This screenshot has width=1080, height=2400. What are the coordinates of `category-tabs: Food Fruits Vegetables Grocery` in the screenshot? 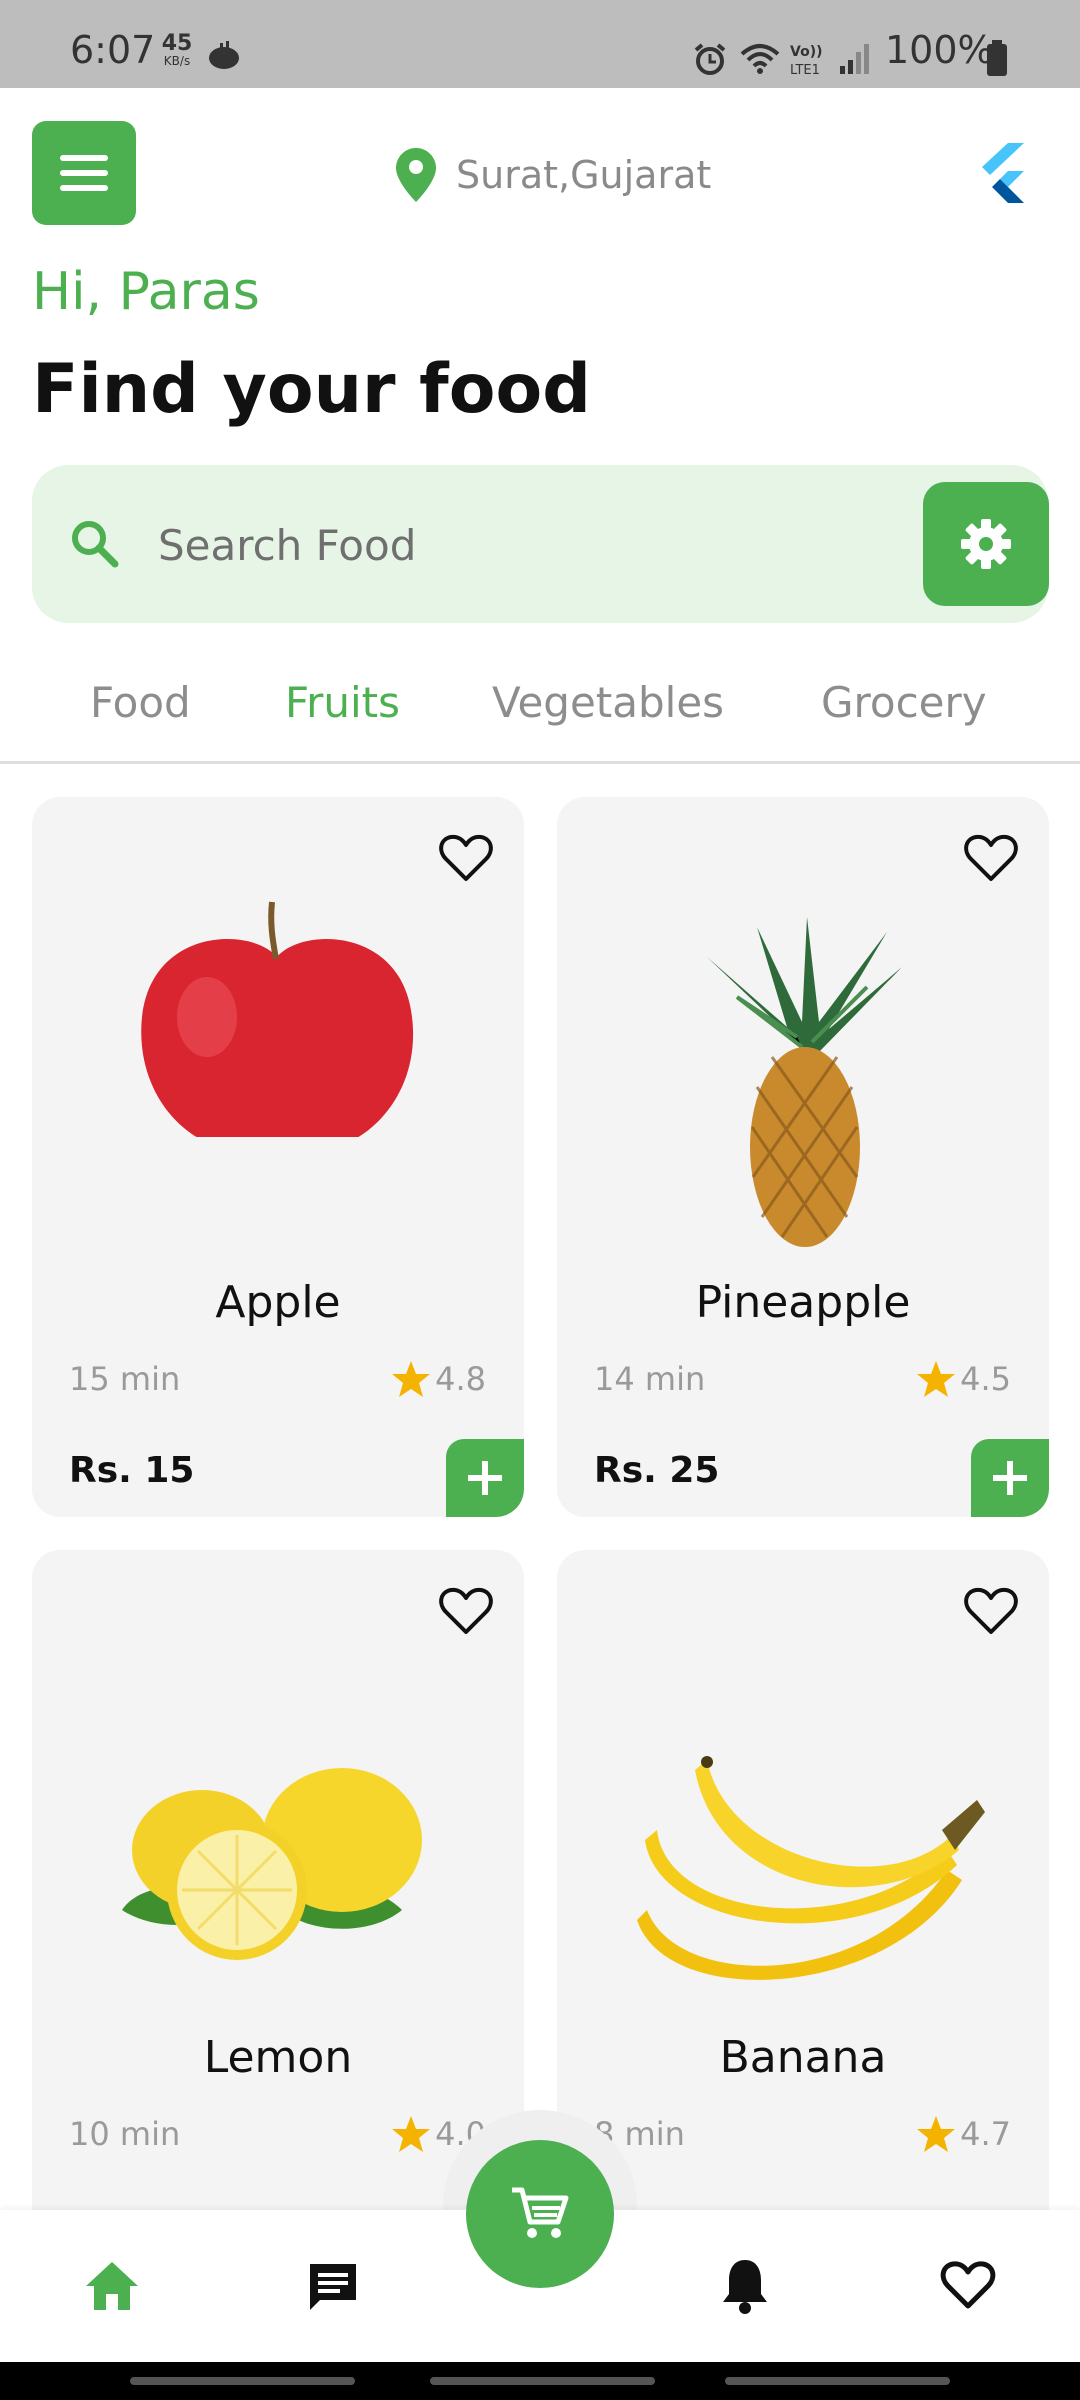 It's located at (540, 712).